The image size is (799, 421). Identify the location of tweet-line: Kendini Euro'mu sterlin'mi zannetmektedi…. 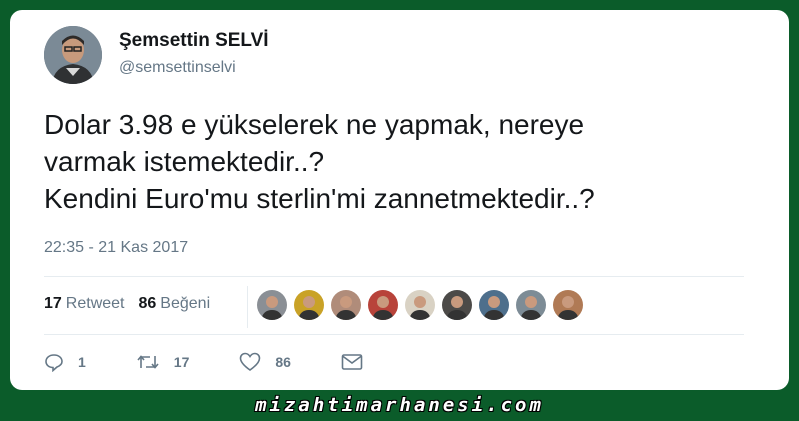
(319, 198).